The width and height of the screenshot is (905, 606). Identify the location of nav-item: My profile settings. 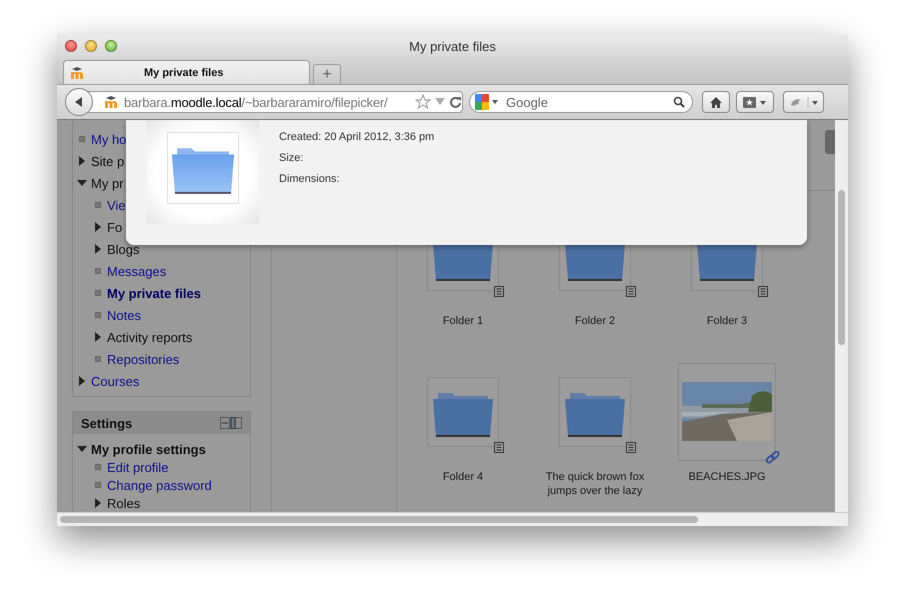
(148, 449).